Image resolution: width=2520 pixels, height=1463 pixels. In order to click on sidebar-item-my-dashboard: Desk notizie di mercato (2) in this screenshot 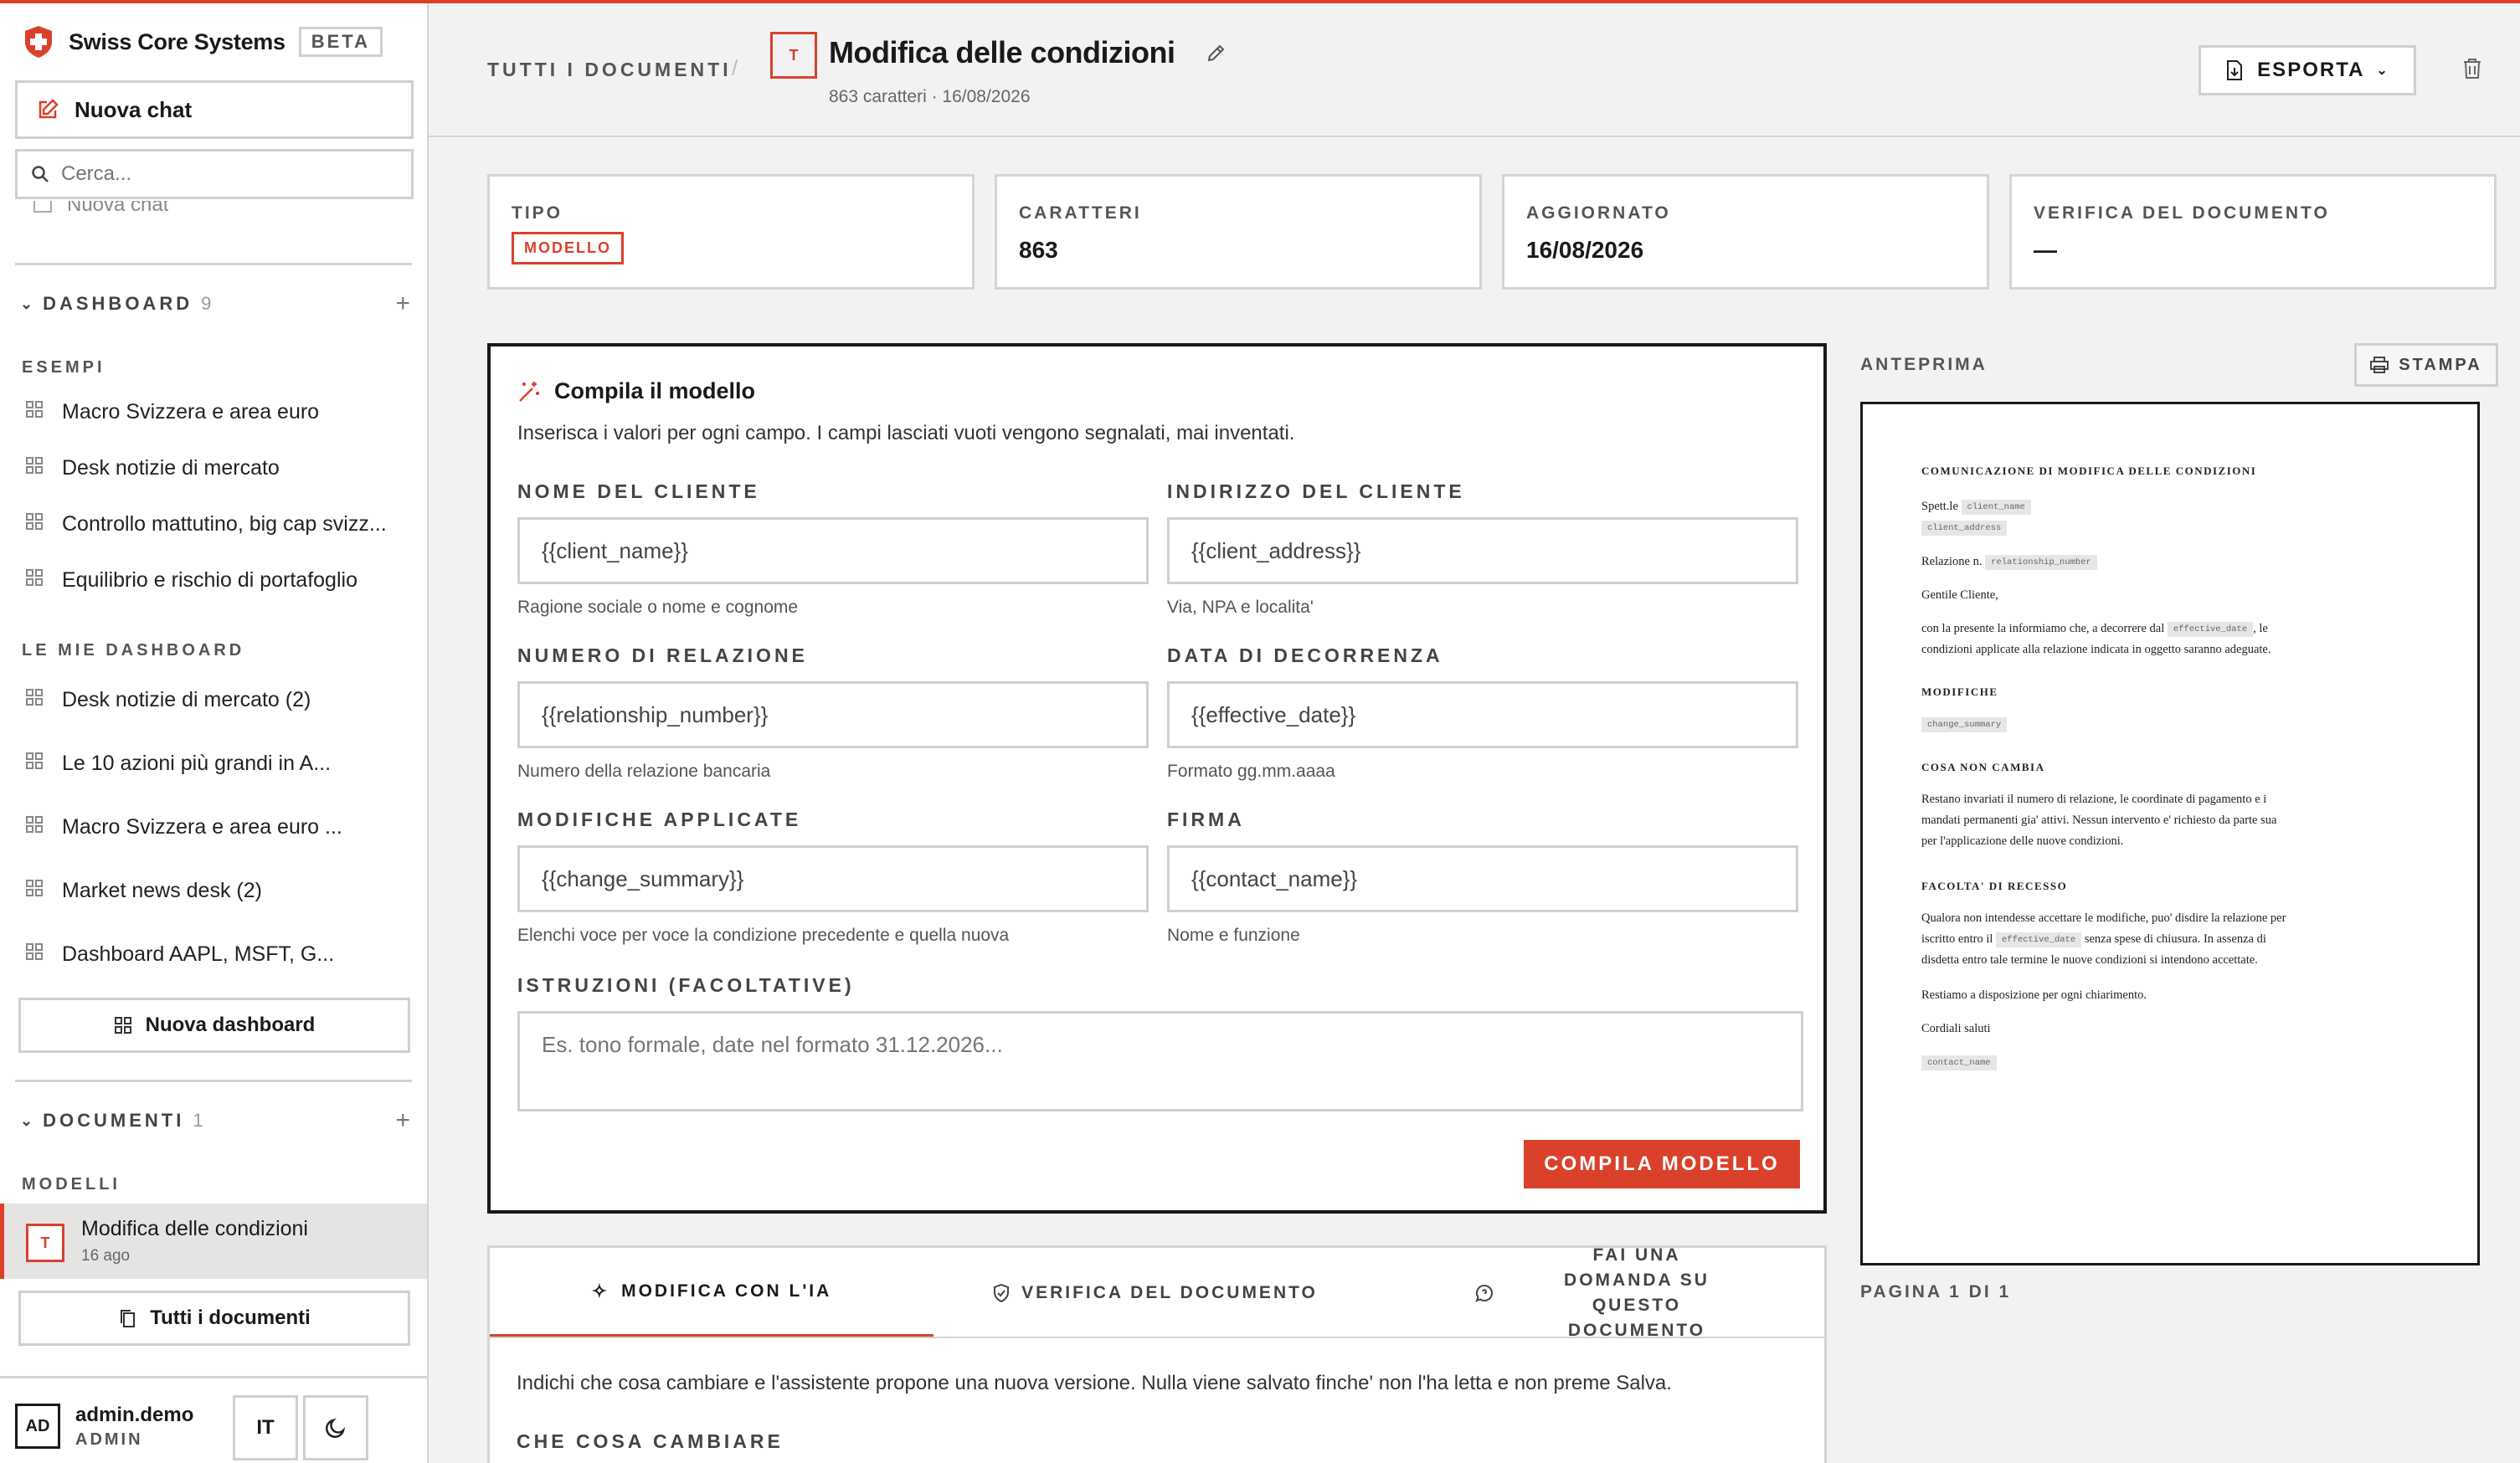, I will do `click(218, 700)`.